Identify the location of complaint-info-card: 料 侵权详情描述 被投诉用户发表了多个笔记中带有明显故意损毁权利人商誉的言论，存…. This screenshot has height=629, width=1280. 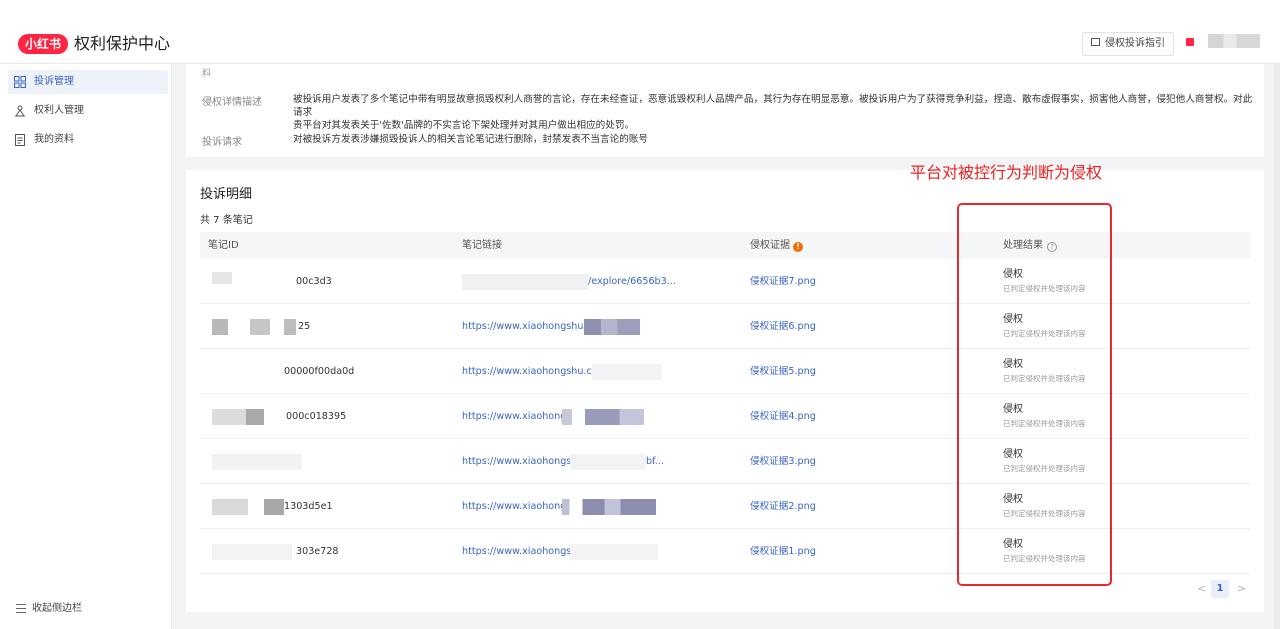
(725, 110).